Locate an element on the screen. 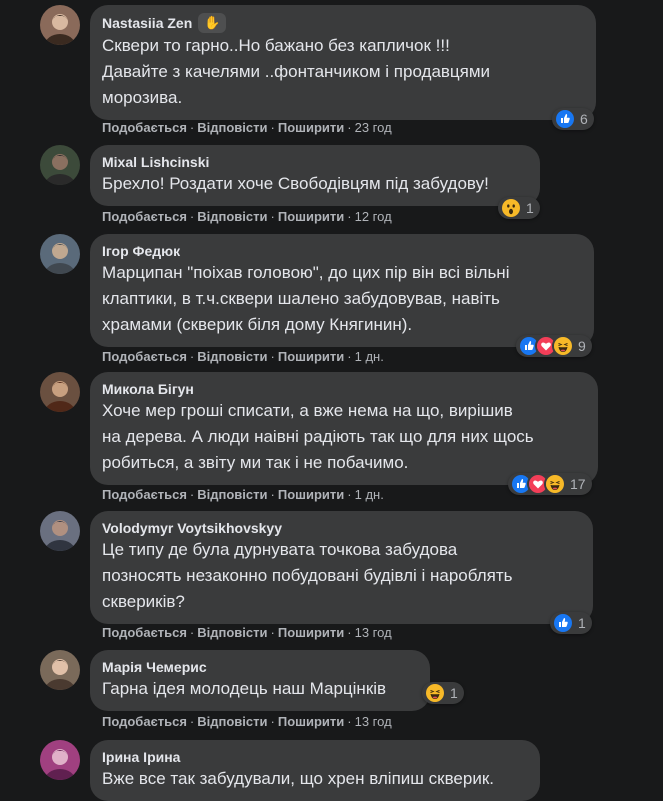 The image size is (663, 801). comment-author: Марія Чемерис is located at coordinates (154, 667).